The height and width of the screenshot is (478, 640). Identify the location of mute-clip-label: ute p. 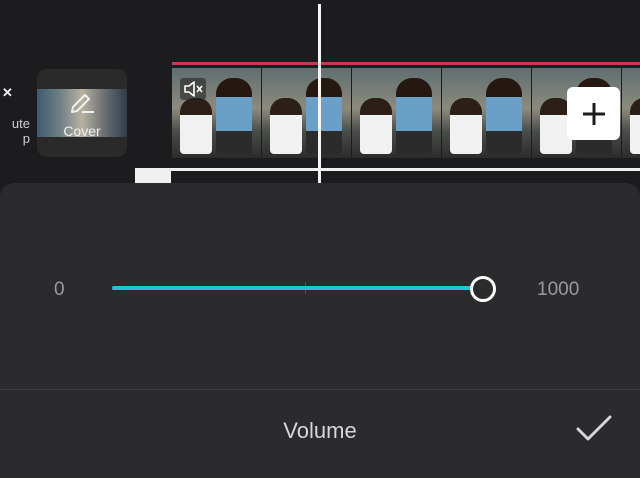
(15, 131).